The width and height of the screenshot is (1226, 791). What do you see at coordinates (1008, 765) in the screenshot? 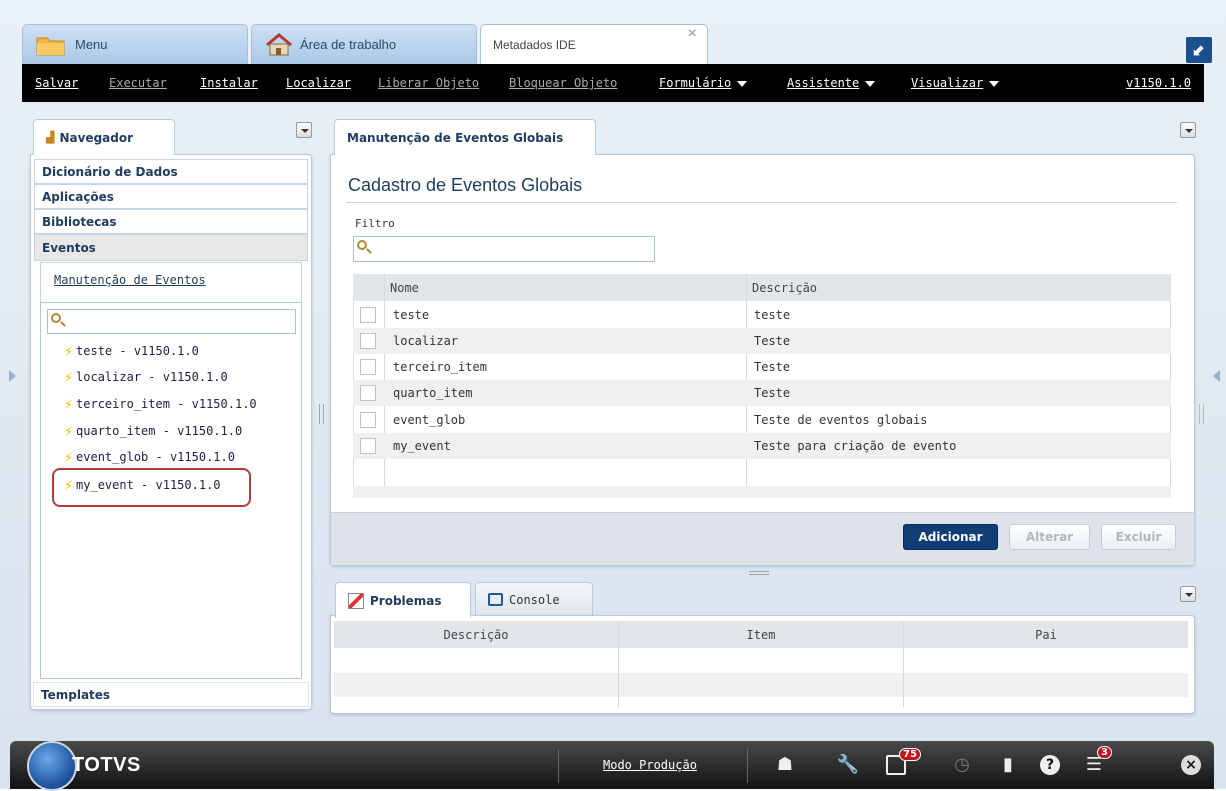
I see `document-icon: ▮` at bounding box center [1008, 765].